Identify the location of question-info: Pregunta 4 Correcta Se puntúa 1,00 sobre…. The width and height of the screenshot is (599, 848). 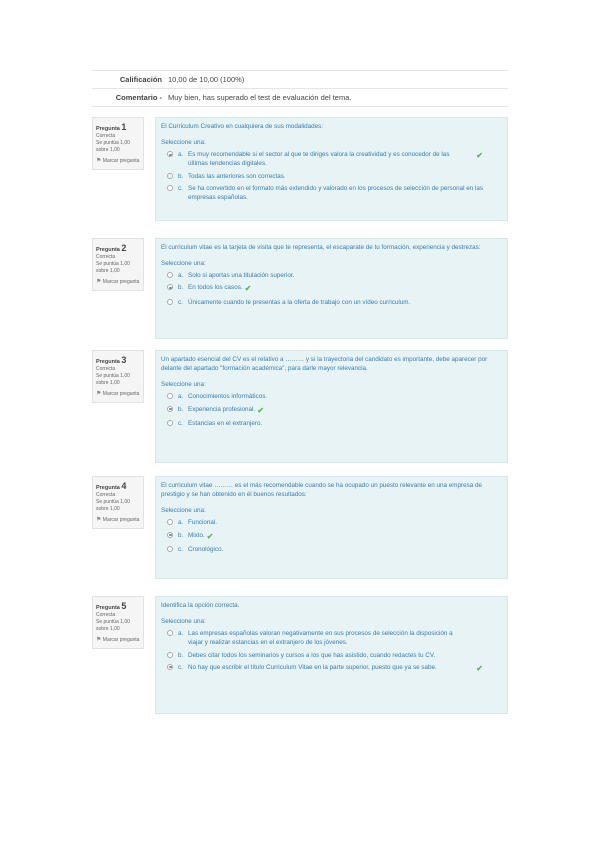
(118, 502).